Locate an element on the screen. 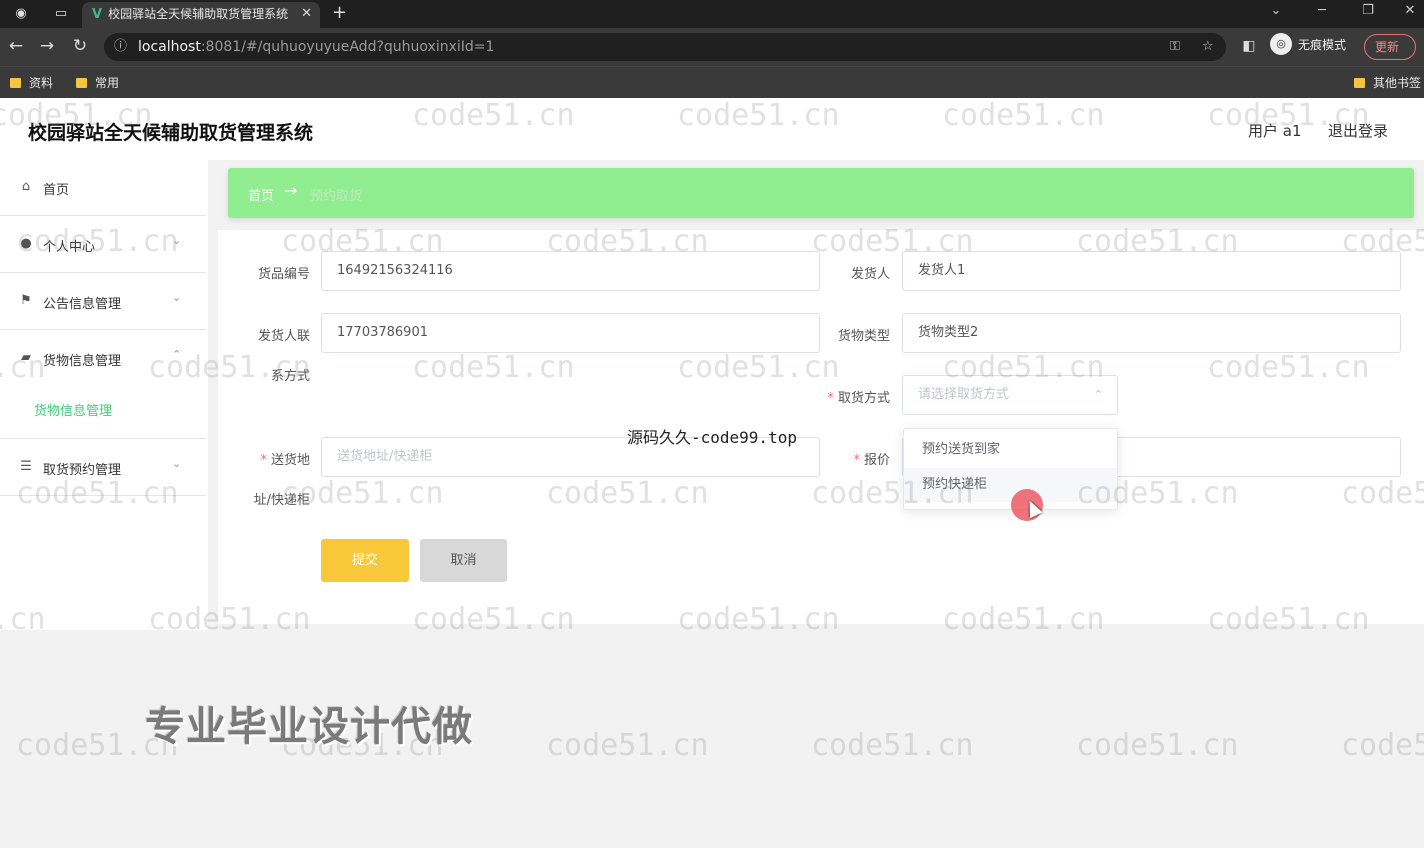  pickup-method-placeholder: 请选择取货方式 is located at coordinates (964, 394).